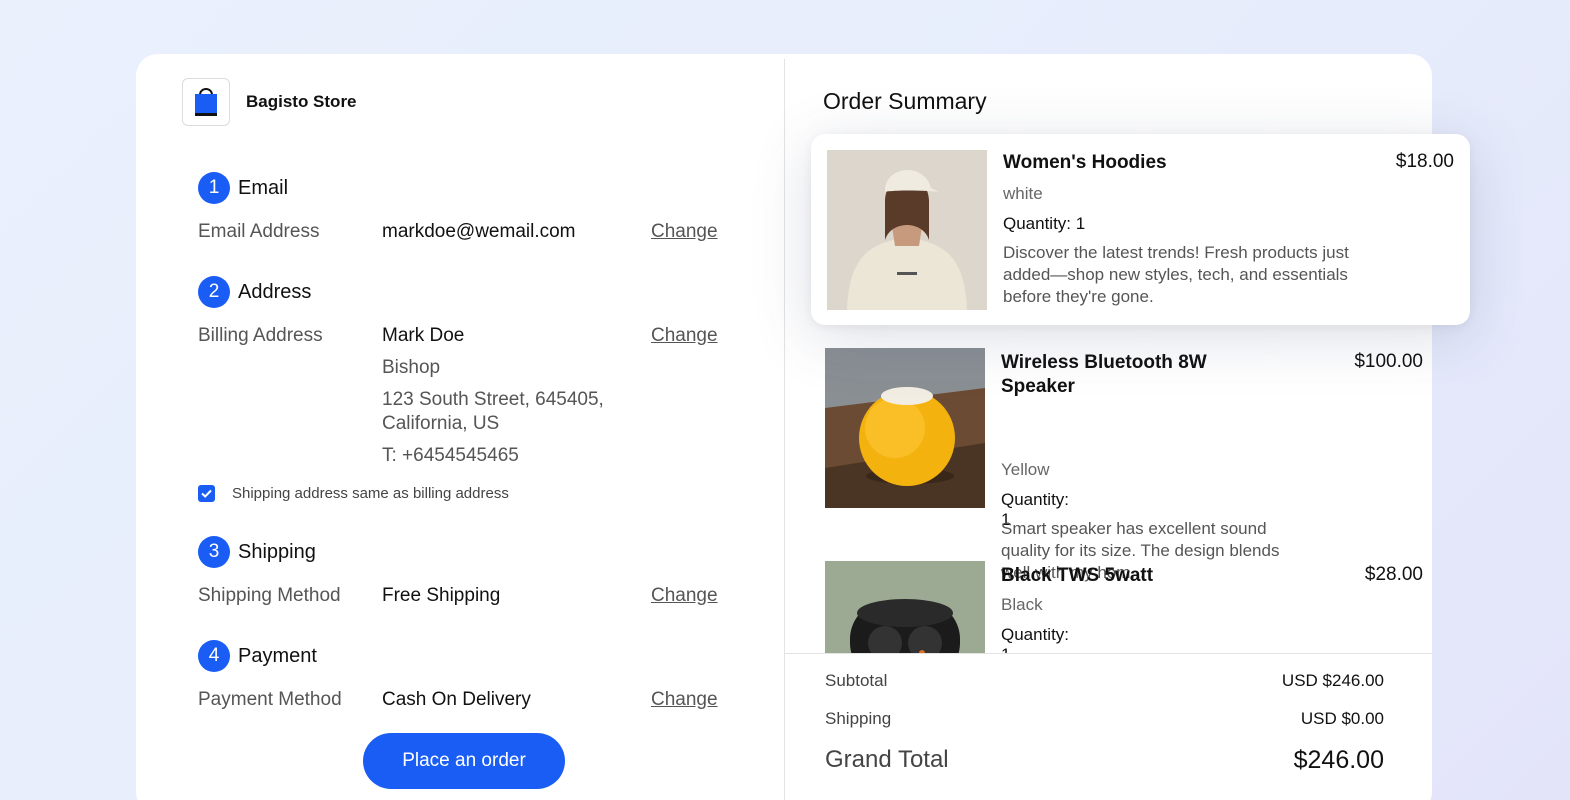 The width and height of the screenshot is (1570, 800). Describe the element at coordinates (214, 656) in the screenshot. I see `step-number-payment: 4` at that location.